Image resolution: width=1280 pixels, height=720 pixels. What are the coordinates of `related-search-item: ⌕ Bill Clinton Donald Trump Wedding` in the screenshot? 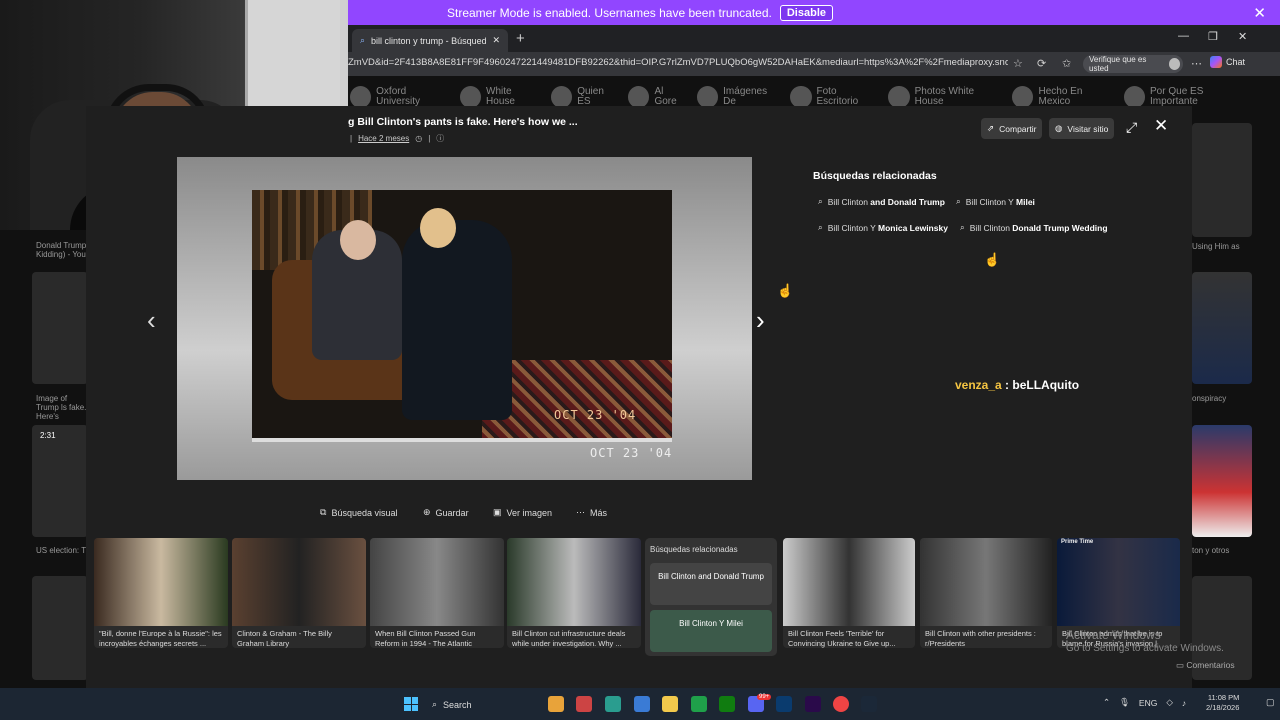 It's located at (1034, 227).